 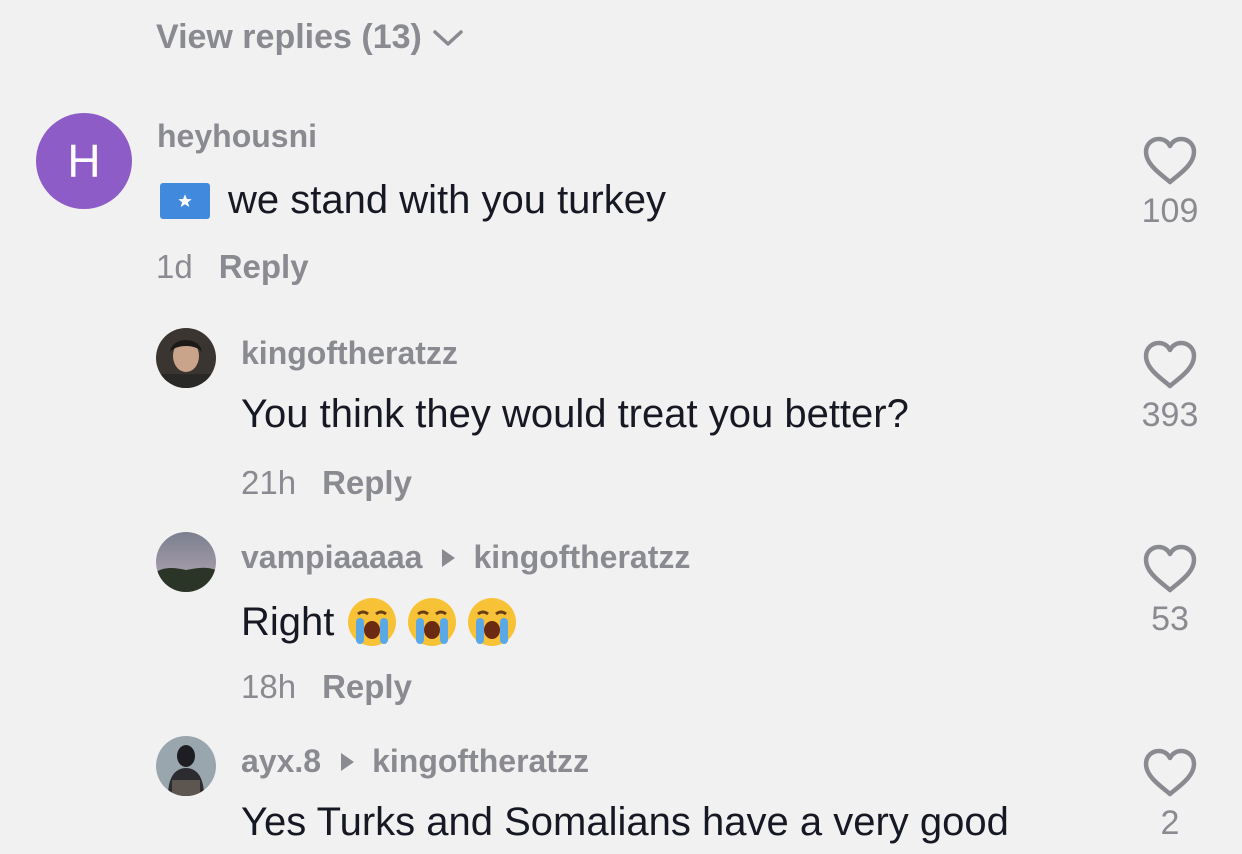 What do you see at coordinates (575, 414) in the screenshot?
I see `comment-text: You think they would treat you better?` at bounding box center [575, 414].